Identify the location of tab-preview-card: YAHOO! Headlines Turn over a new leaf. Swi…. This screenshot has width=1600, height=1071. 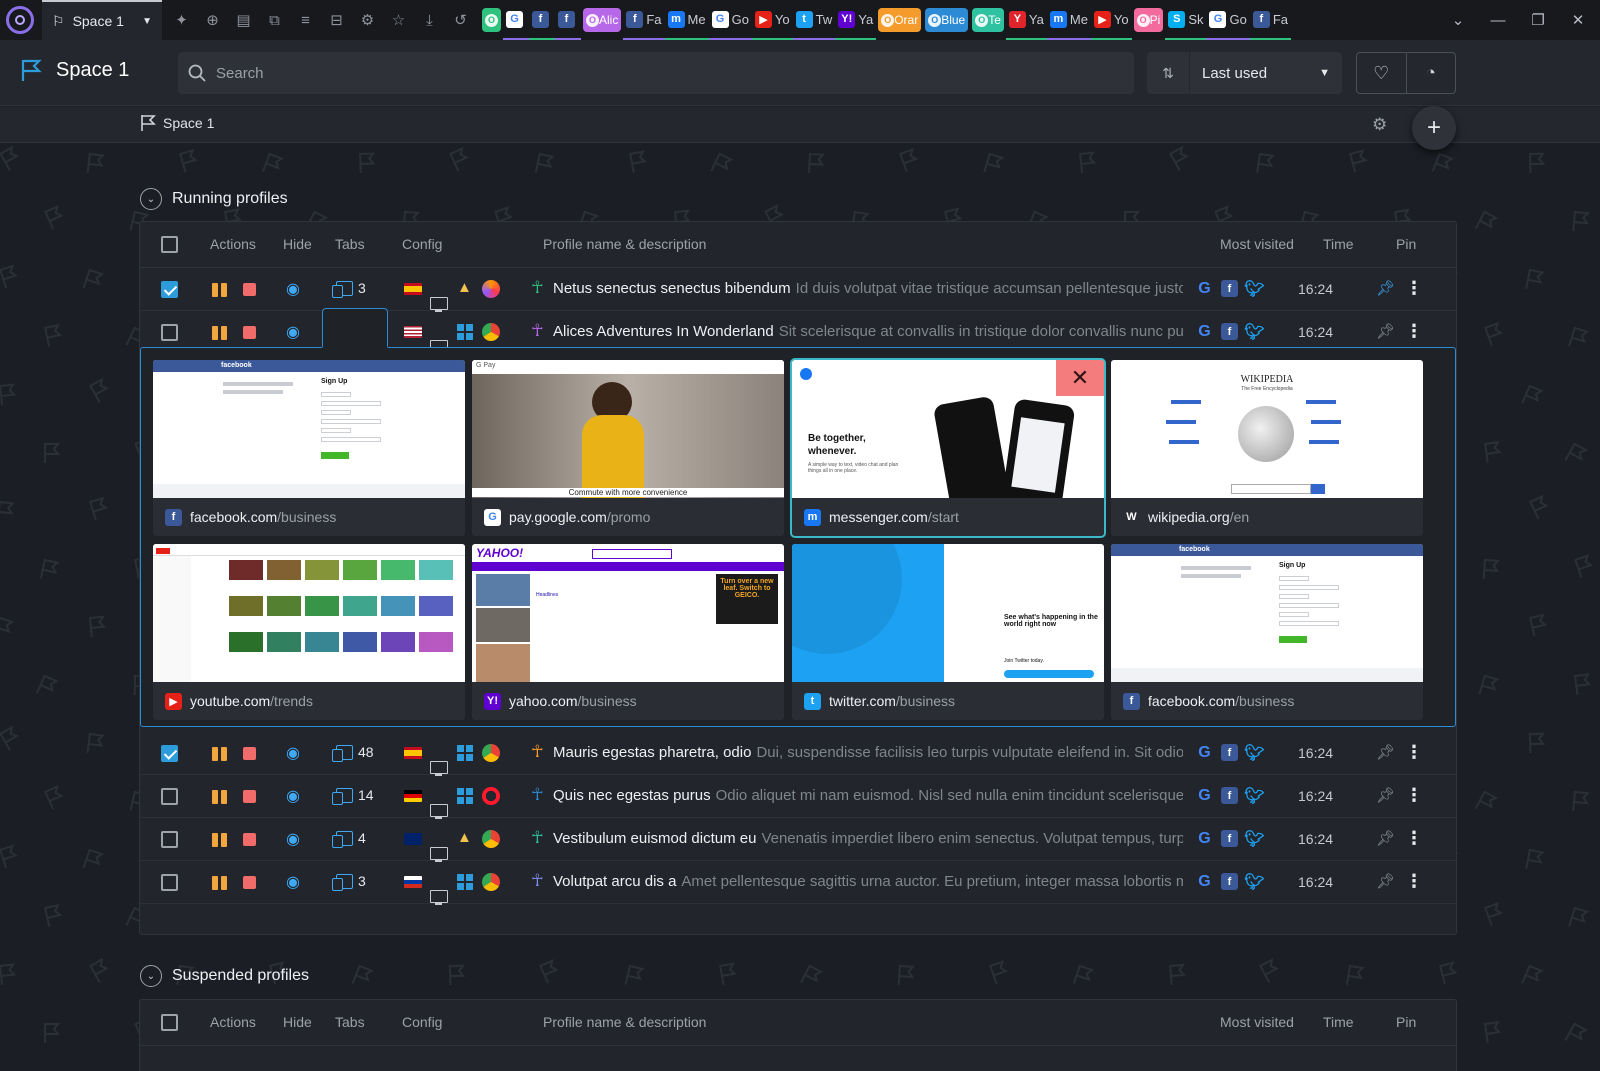
(628, 632).